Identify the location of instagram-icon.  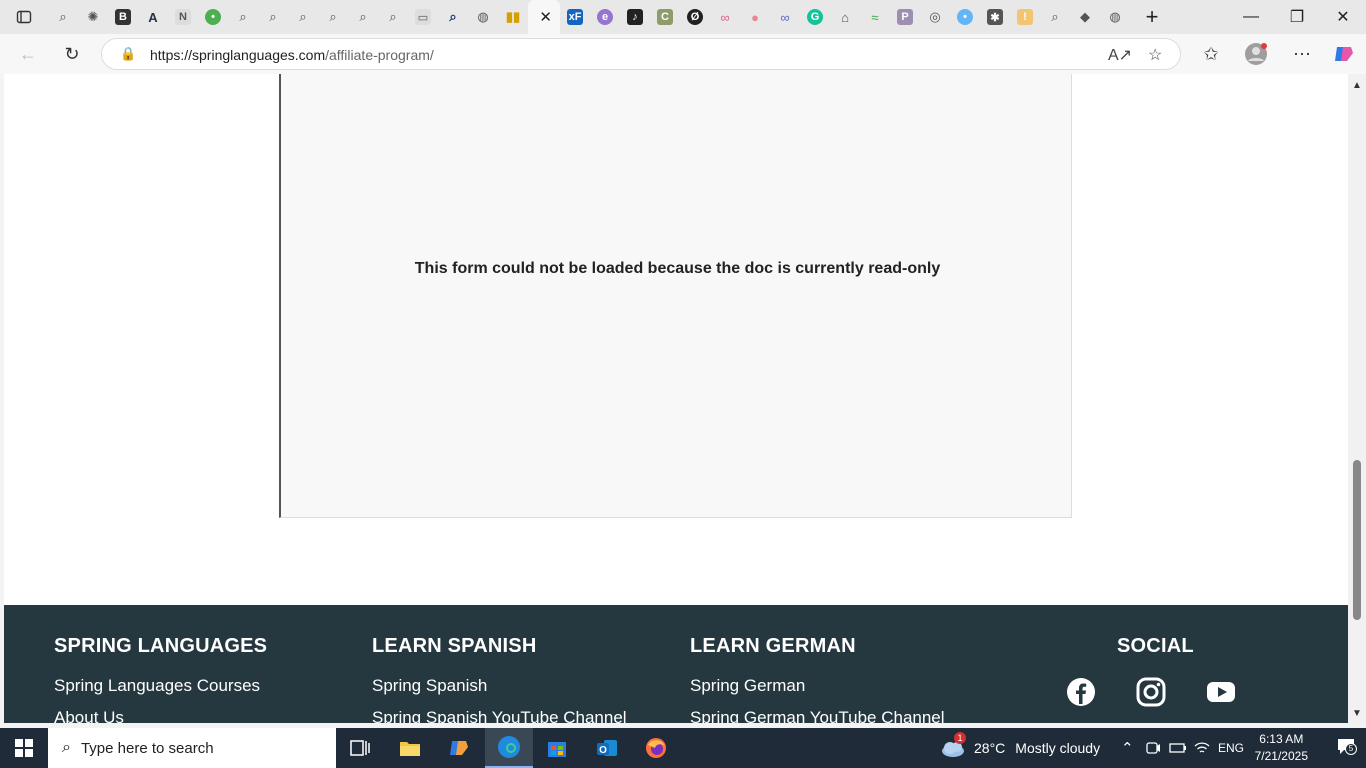
(1151, 692).